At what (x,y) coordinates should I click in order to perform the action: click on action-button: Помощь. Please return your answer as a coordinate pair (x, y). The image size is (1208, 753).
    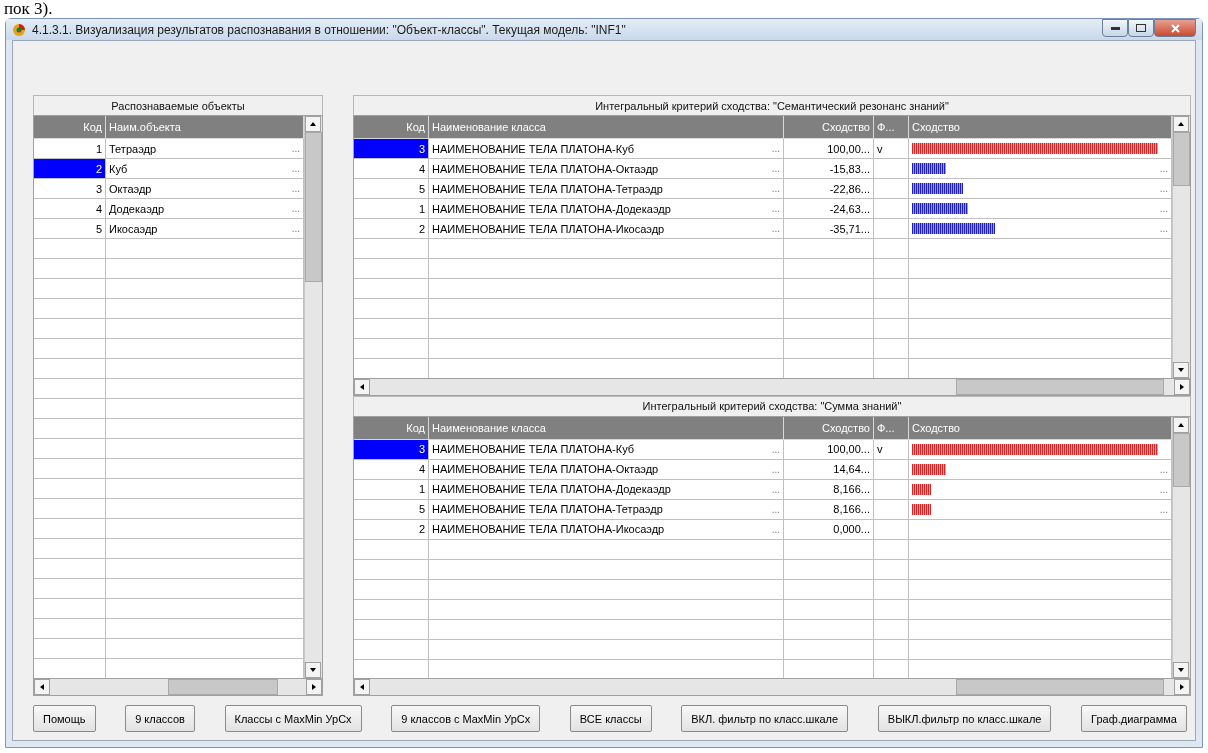
    Looking at the image, I should click on (64, 718).